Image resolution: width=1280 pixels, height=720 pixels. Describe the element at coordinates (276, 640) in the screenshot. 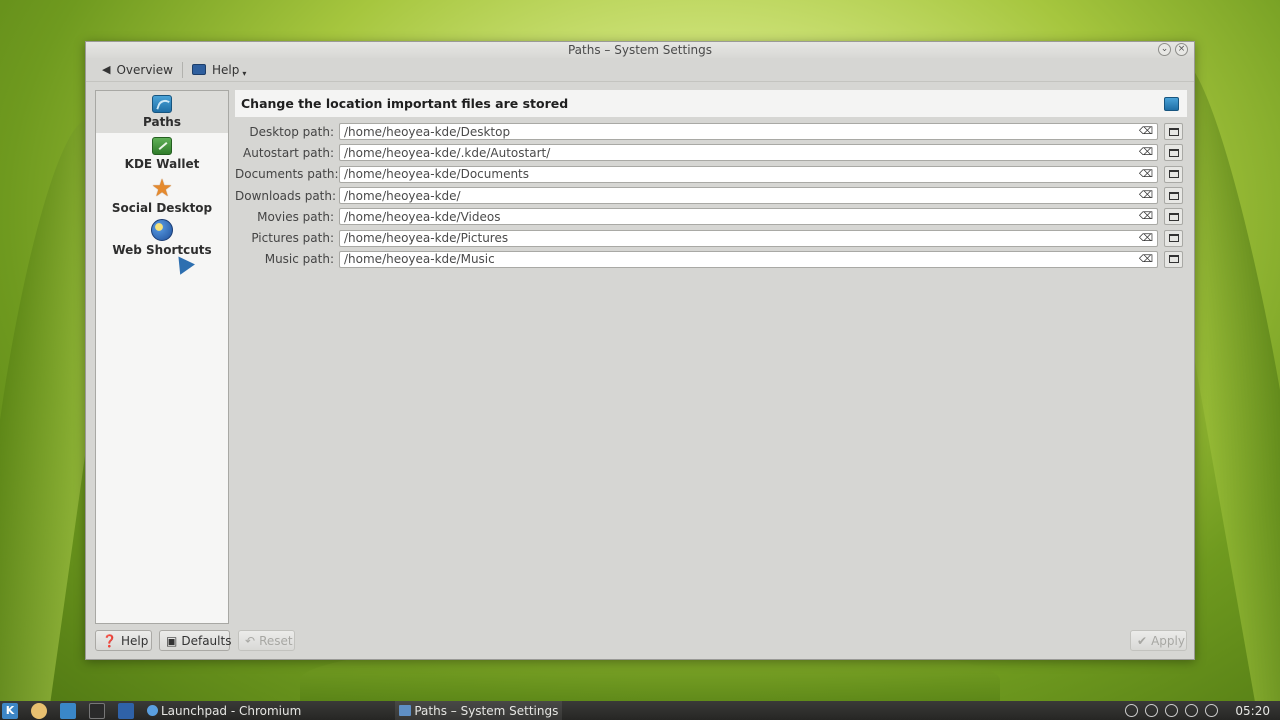

I see `reset-button-label: Reset` at that location.